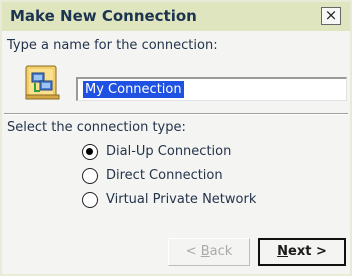  I want to click on next-button: Next >, so click(302, 252).